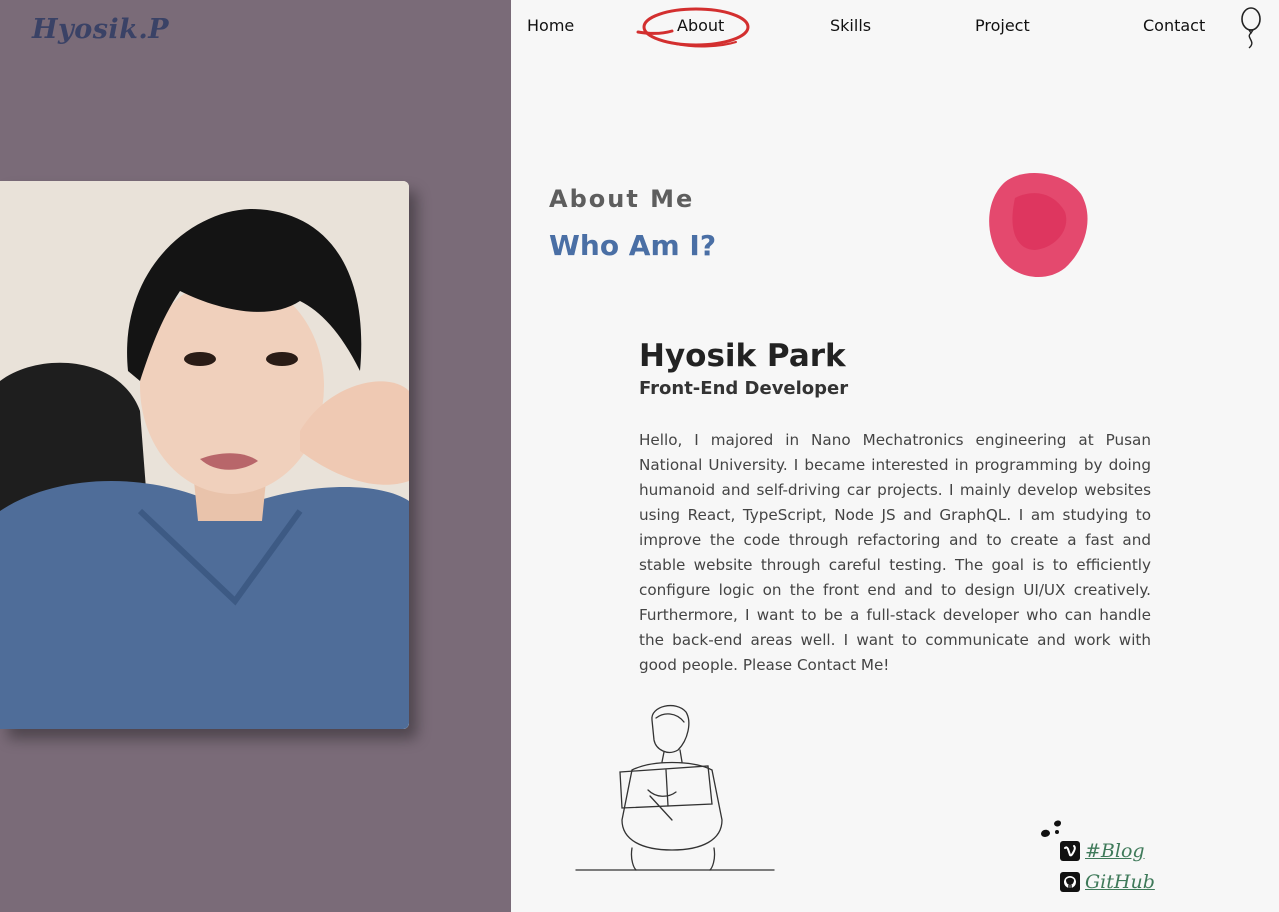 The width and height of the screenshot is (1279, 912). Describe the element at coordinates (550, 25) in the screenshot. I see `nav-home: Home` at that location.